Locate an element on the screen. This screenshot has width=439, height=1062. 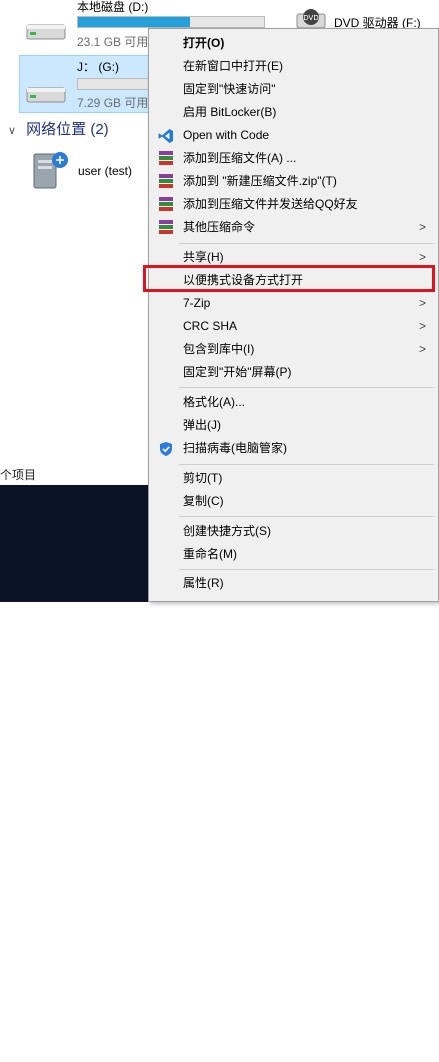
menu-item-open-with-code: Open with Code is located at coordinates (293, 135).